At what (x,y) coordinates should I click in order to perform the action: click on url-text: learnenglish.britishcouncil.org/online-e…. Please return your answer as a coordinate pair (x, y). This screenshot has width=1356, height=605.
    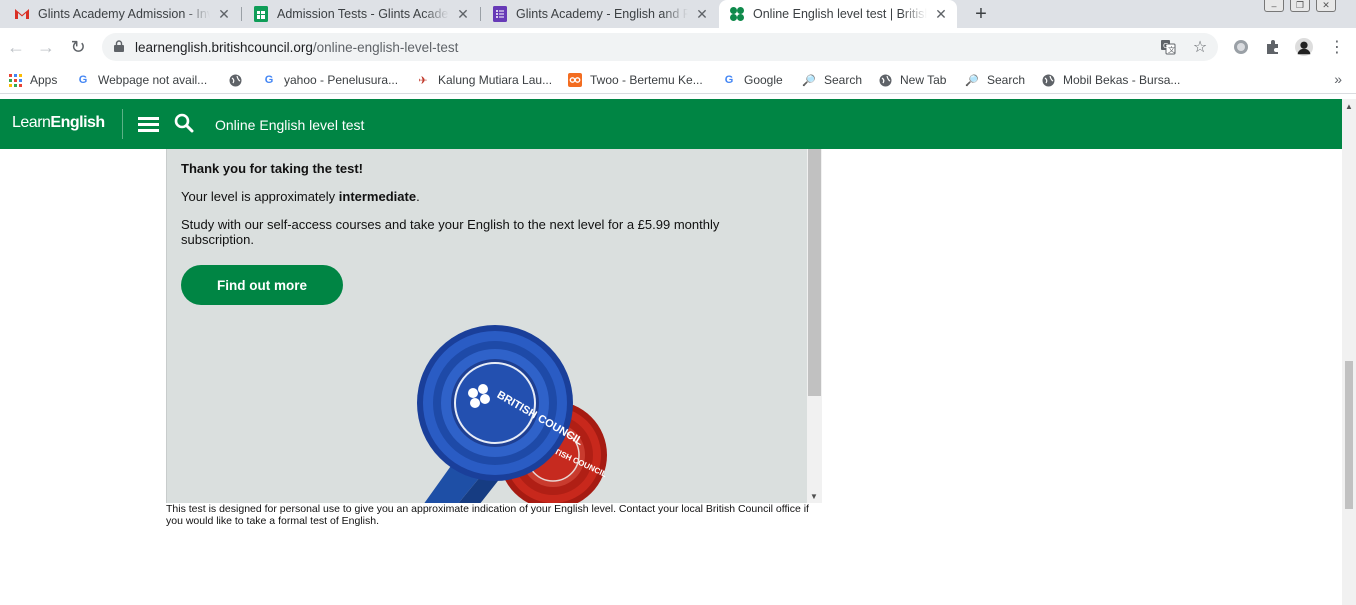
    Looking at the image, I should click on (297, 47).